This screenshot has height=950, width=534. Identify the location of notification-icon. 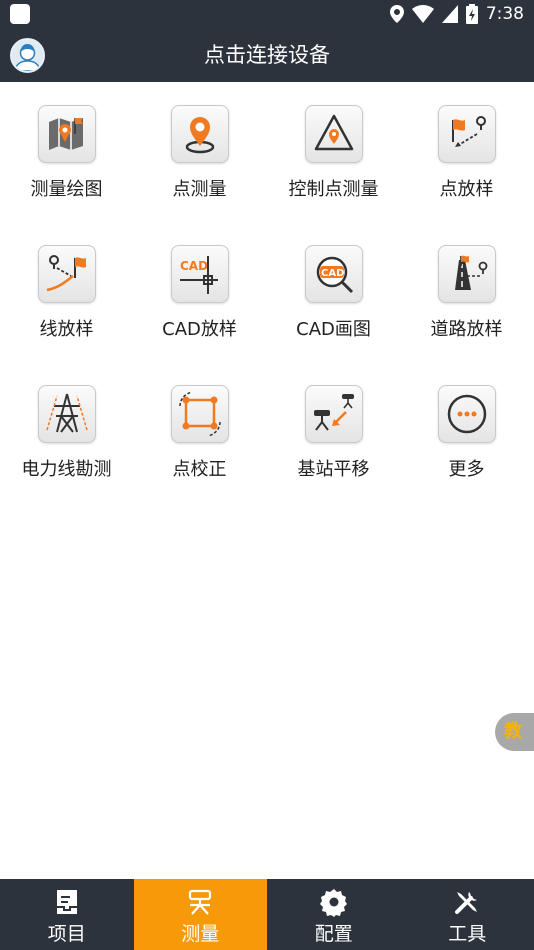
(20, 14).